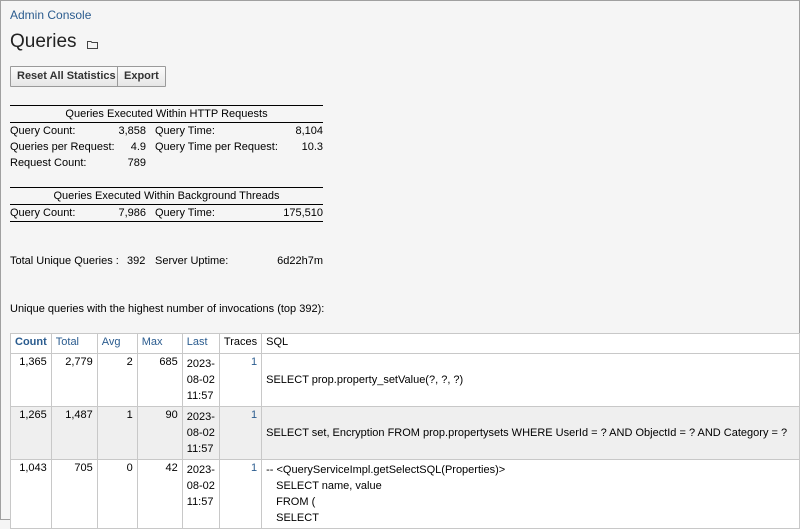 The image size is (800, 529). I want to click on cell-count: 1,265, so click(31, 433).